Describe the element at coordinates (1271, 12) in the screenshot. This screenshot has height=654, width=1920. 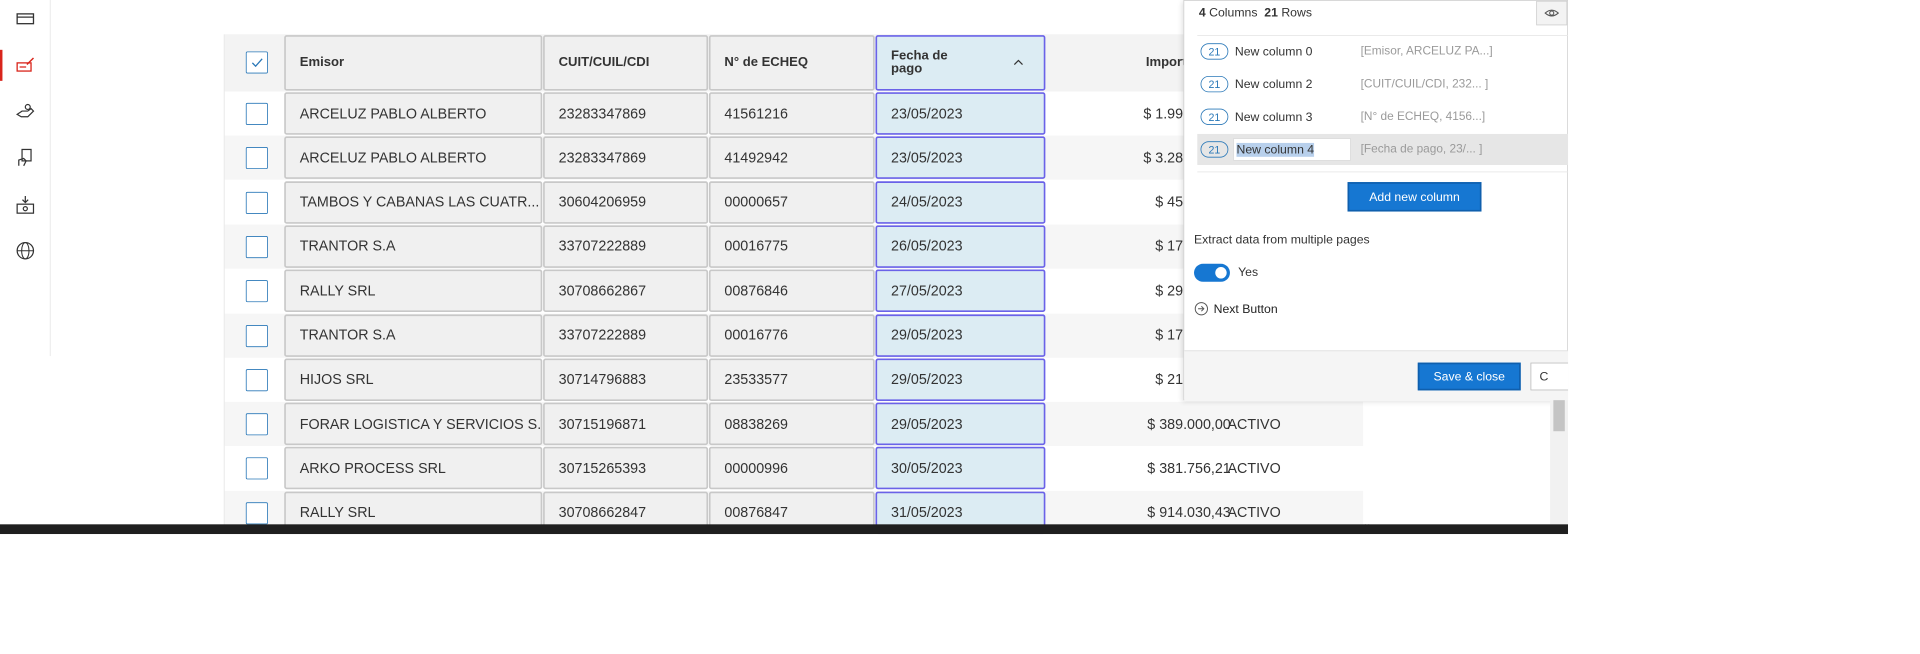
I see `rows-count: 21` at that location.